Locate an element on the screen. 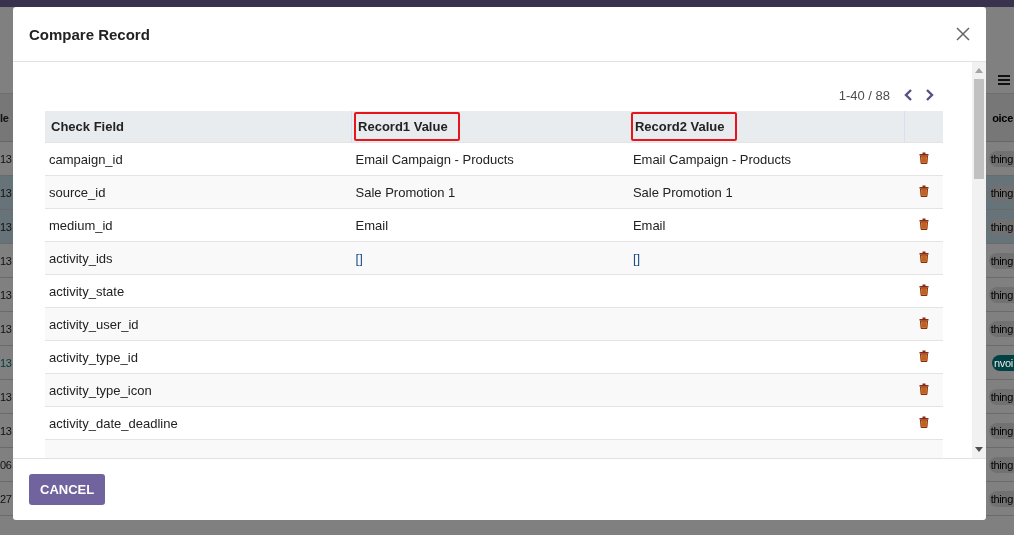 The height and width of the screenshot is (535, 1014). table-cell: activity_ids is located at coordinates (198, 258).